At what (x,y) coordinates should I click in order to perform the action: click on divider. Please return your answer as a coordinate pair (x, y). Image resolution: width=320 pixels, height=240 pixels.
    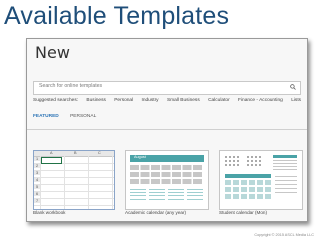
    Looking at the image, I should click on (167, 129).